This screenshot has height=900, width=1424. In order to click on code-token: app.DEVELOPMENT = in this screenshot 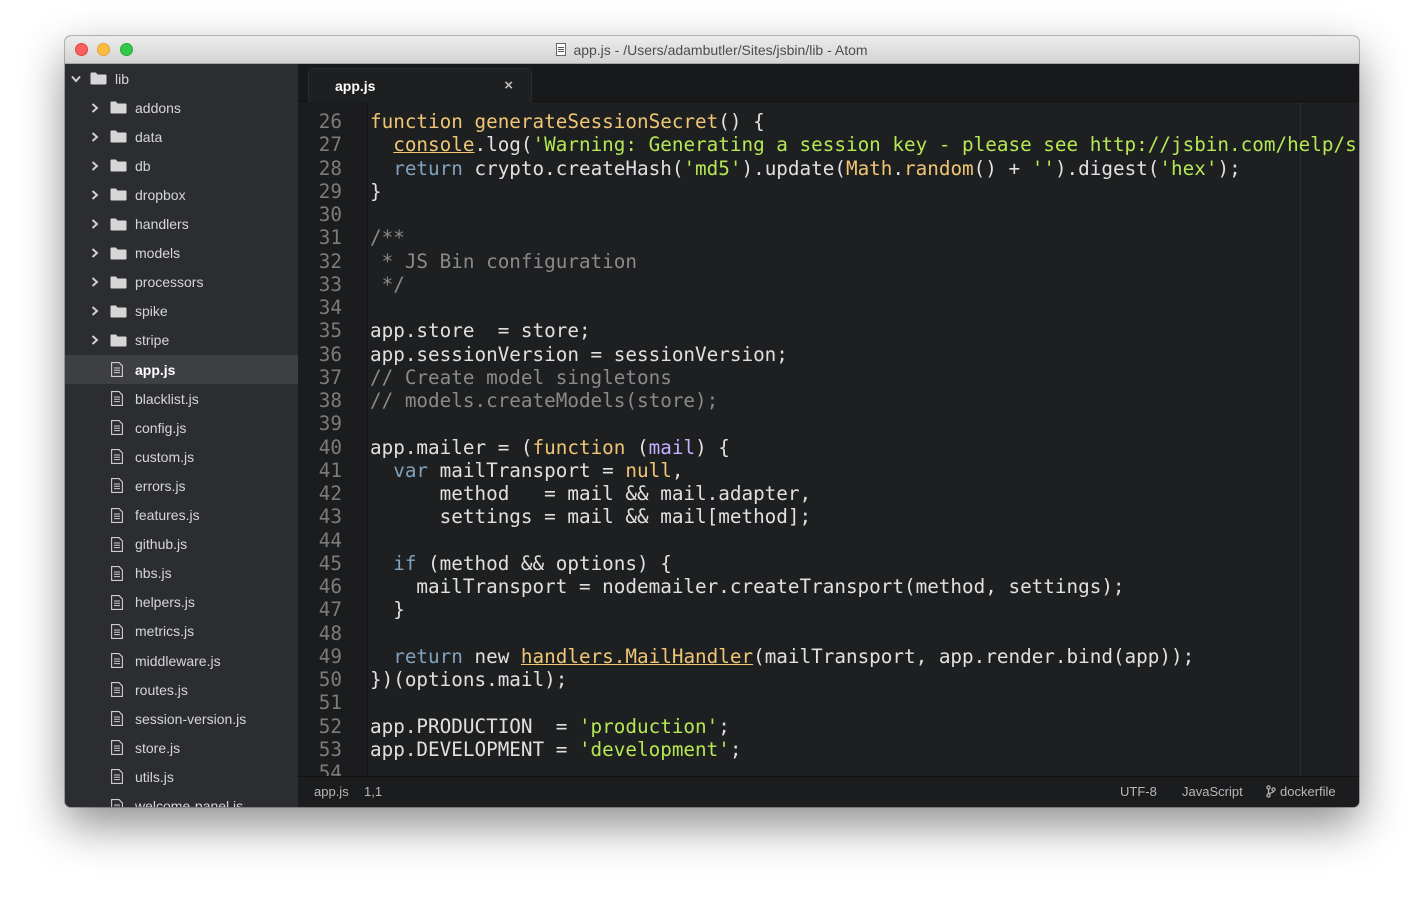, I will do `click(474, 749)`.